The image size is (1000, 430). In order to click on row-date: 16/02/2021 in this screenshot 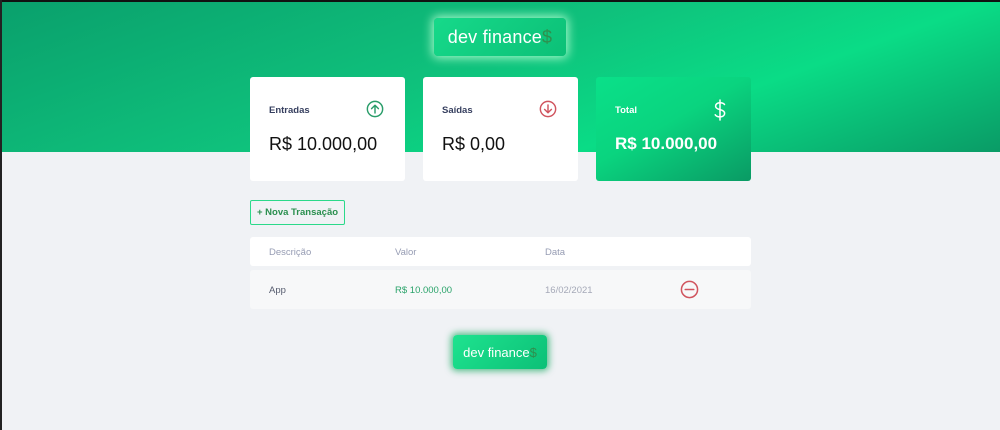, I will do `click(569, 290)`.